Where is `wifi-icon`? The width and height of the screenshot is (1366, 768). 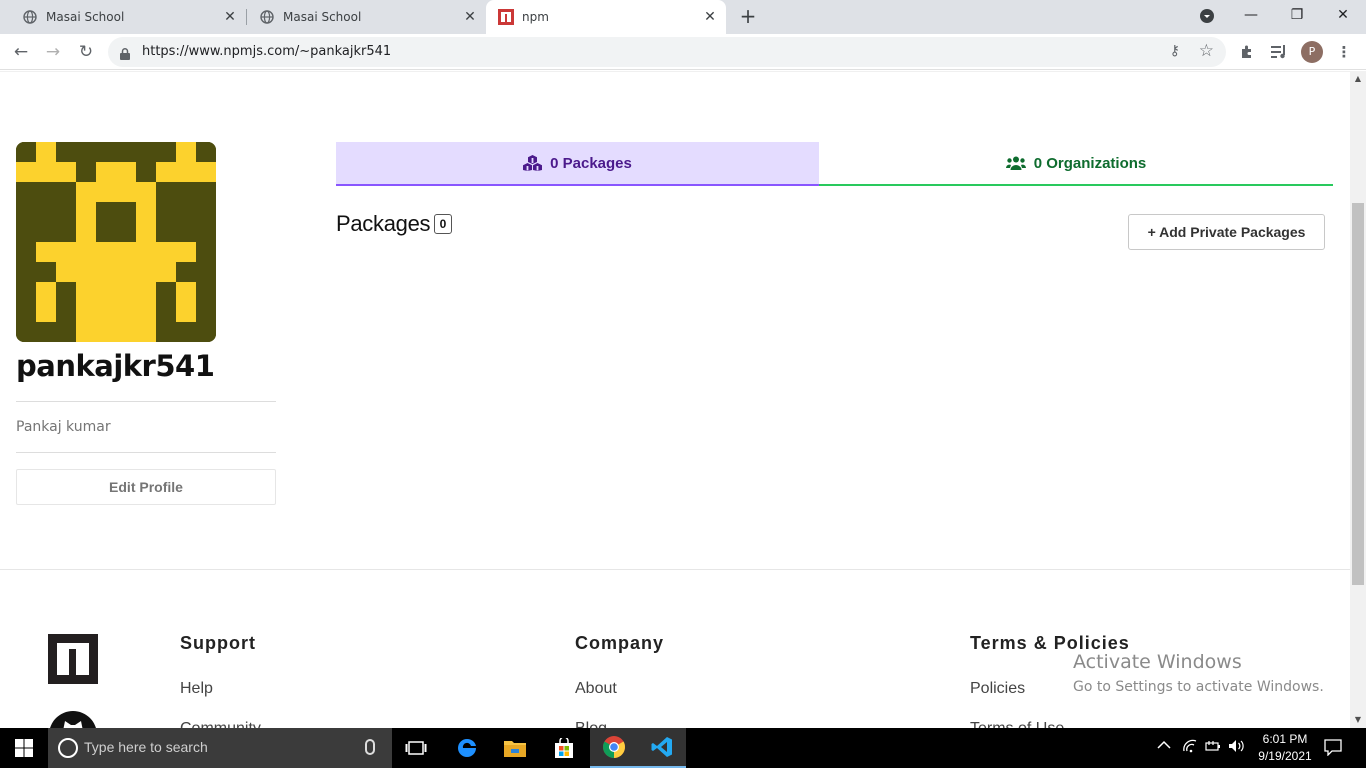 wifi-icon is located at coordinates (1190, 748).